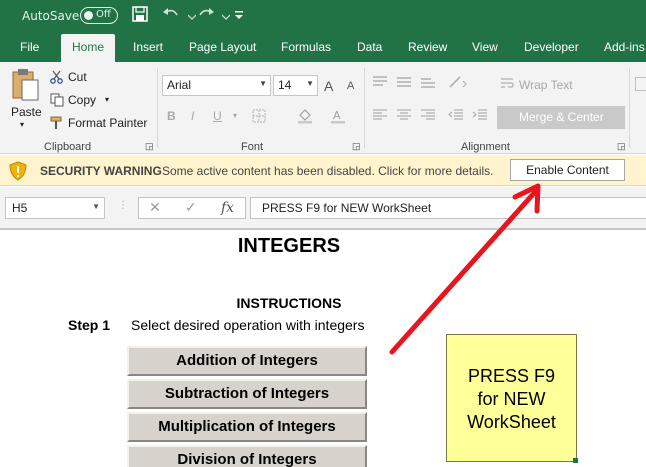 The image size is (646, 467). Describe the element at coordinates (465, 269) in the screenshot. I see `annotation-arrow` at that location.